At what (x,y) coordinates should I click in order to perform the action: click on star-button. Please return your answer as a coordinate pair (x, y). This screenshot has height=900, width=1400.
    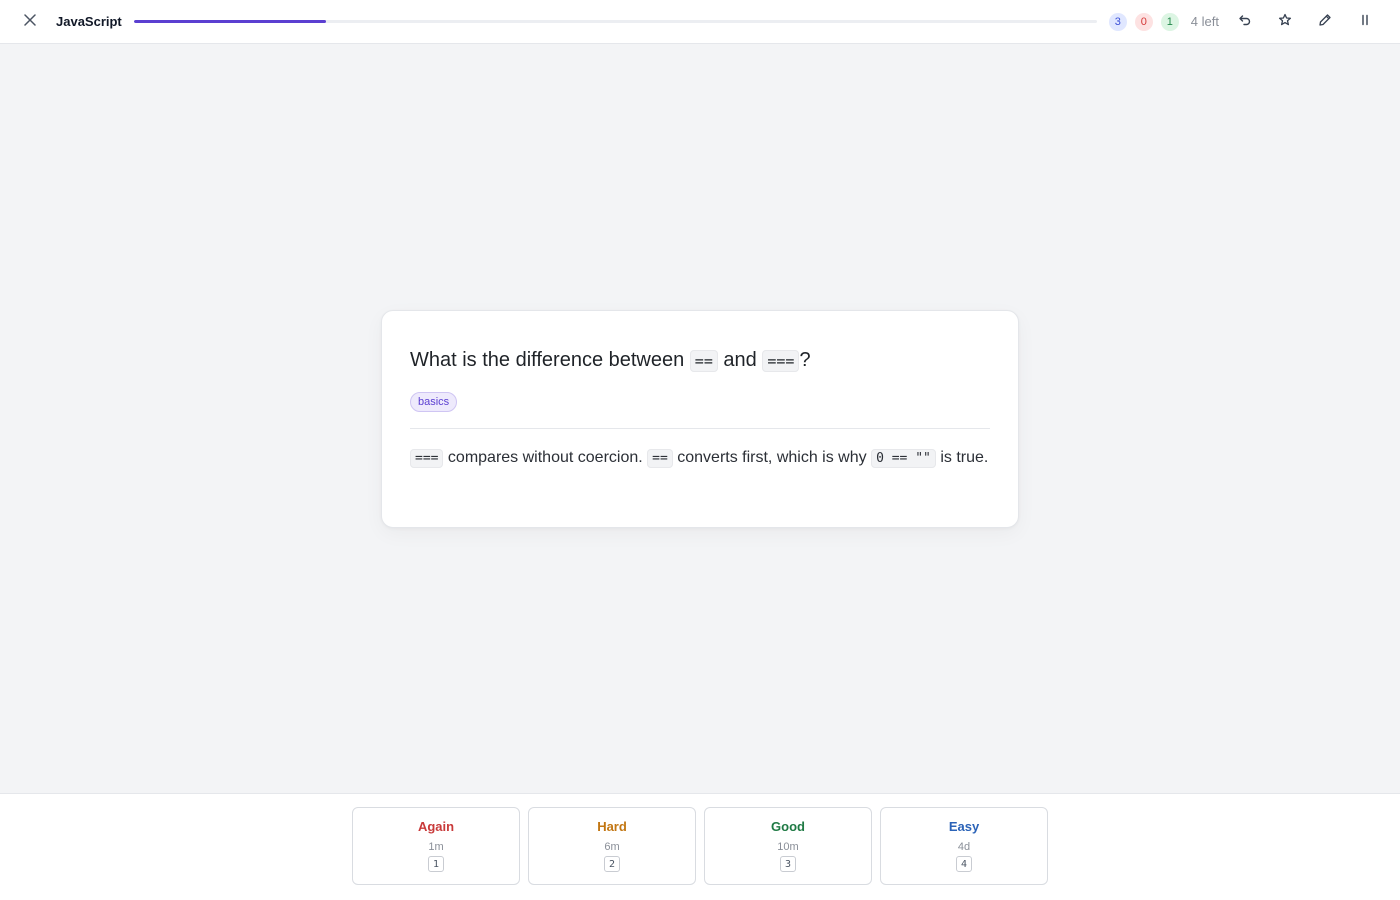
    Looking at the image, I should click on (1285, 22).